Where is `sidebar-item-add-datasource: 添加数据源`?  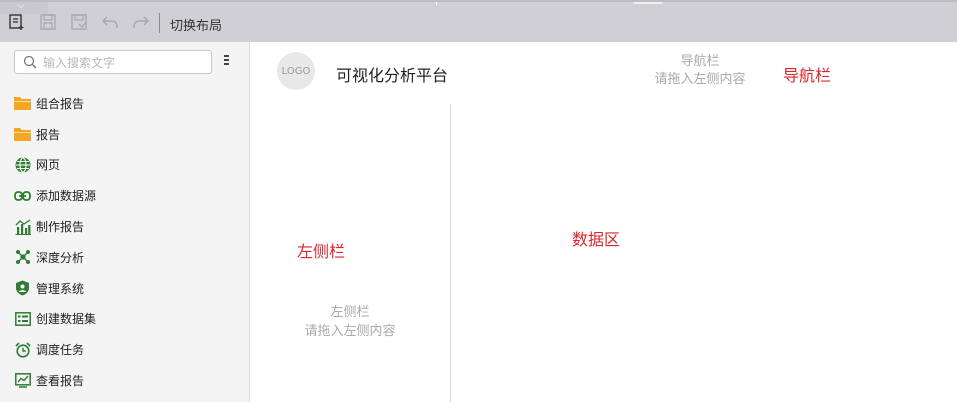 sidebar-item-add-datasource: 添加数据源 is located at coordinates (124, 195).